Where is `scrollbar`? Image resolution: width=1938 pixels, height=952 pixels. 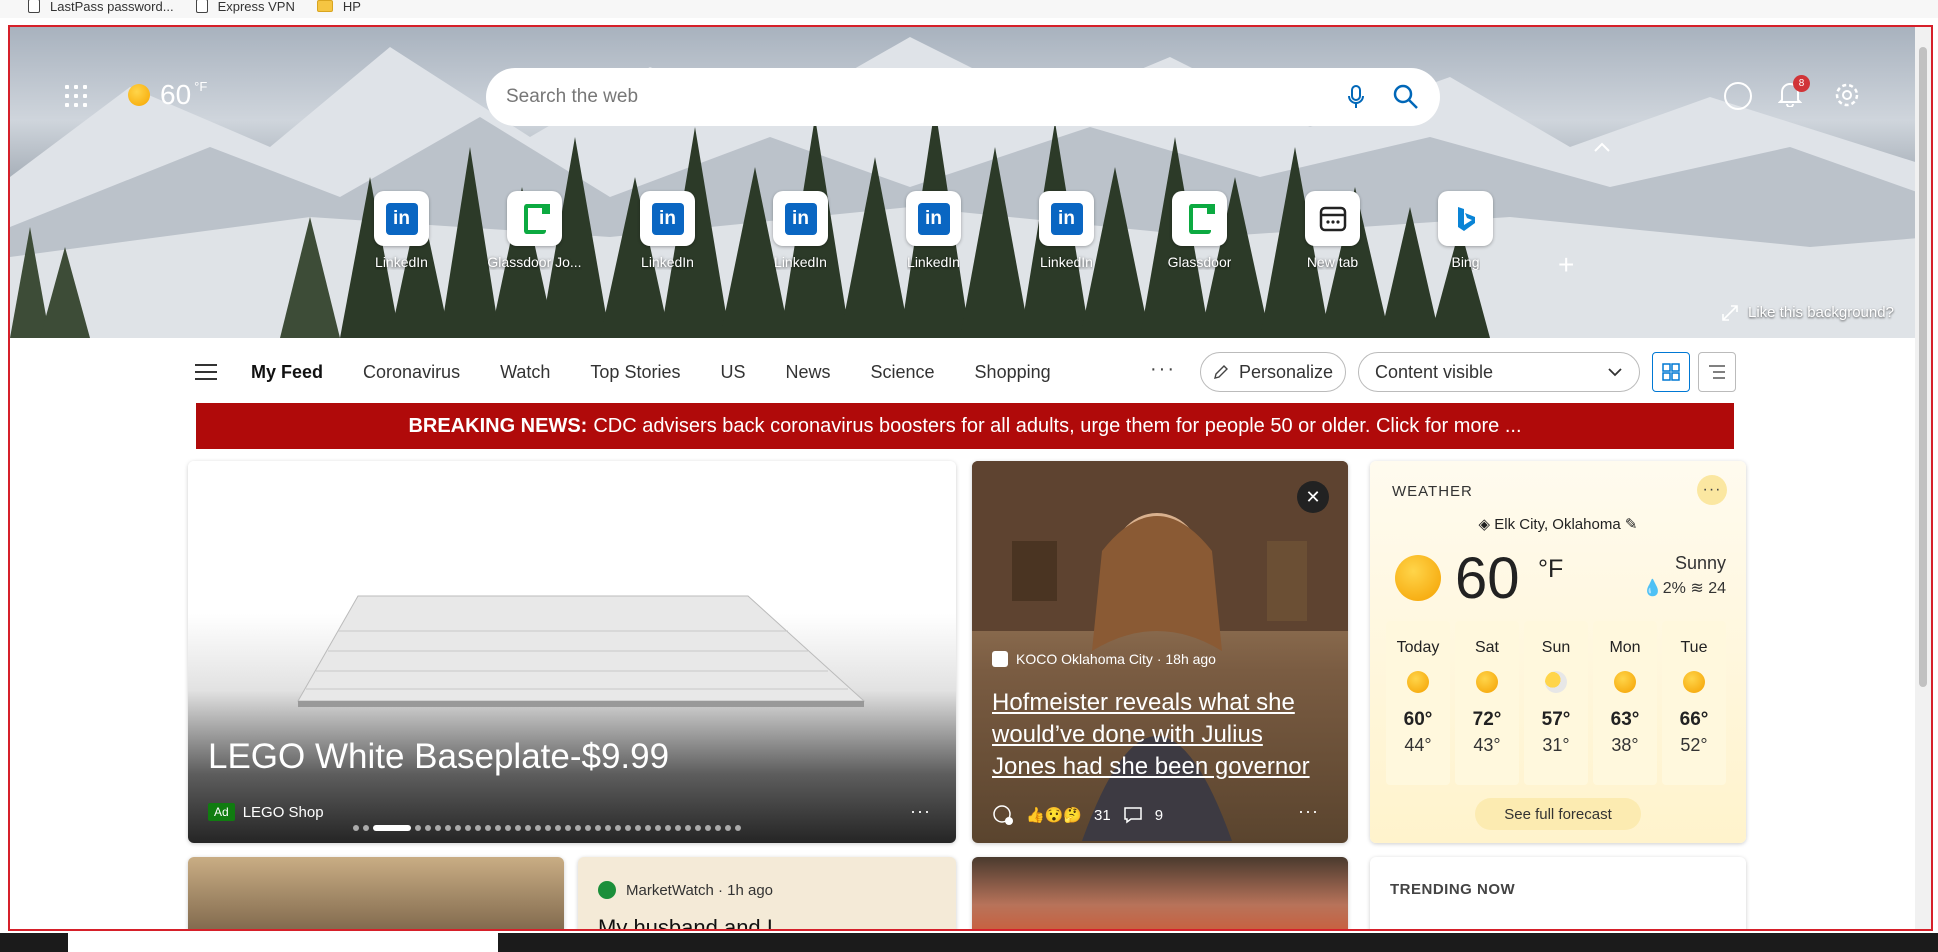 scrollbar is located at coordinates (1923, 478).